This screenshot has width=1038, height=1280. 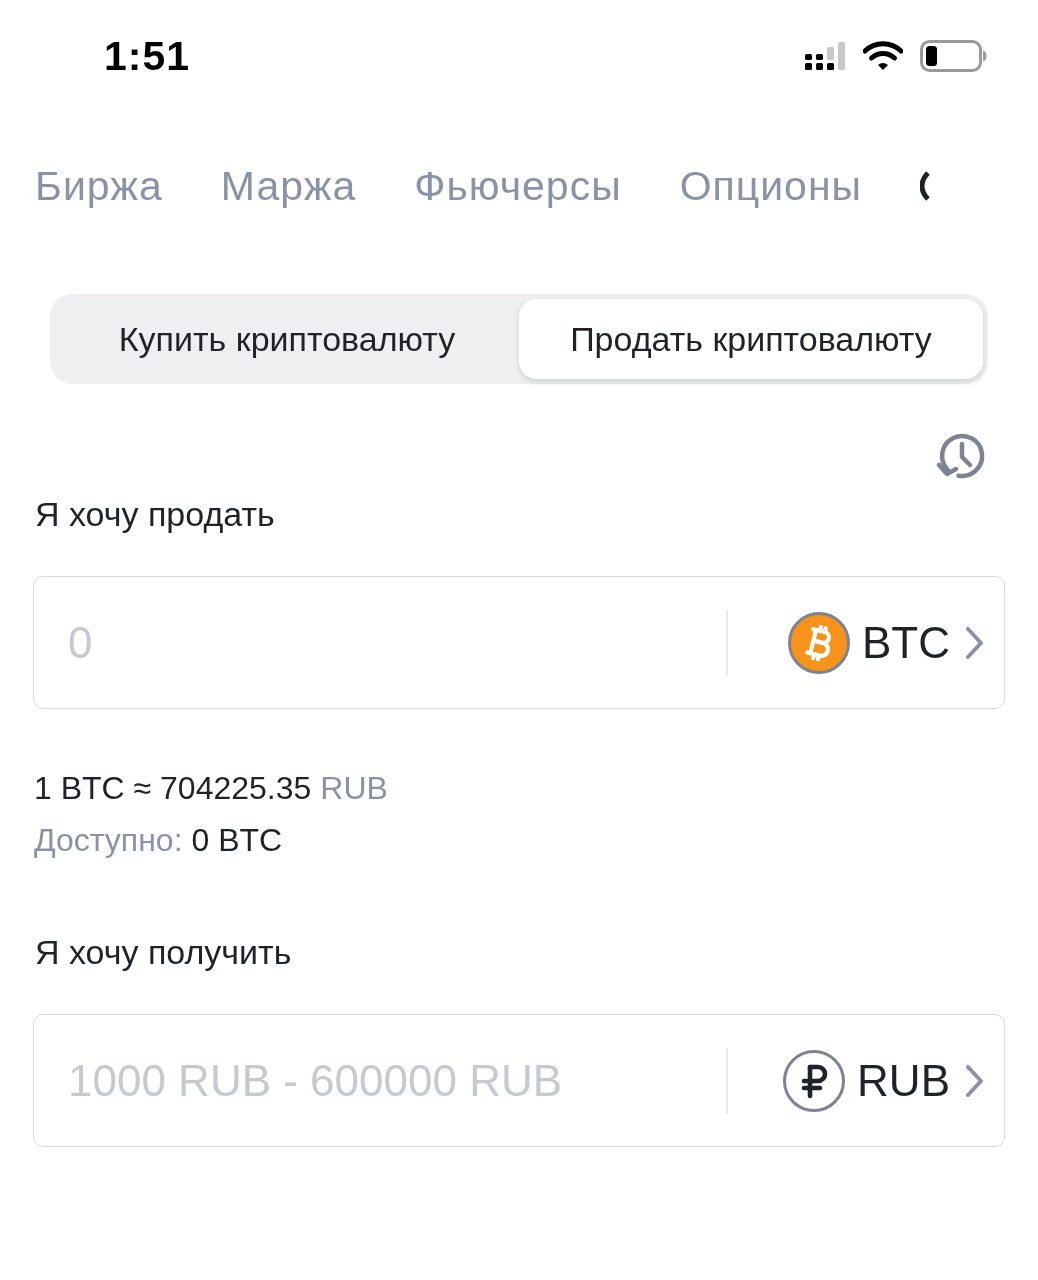 What do you see at coordinates (354, 788) in the screenshot?
I see `rate-currency: RUB` at bounding box center [354, 788].